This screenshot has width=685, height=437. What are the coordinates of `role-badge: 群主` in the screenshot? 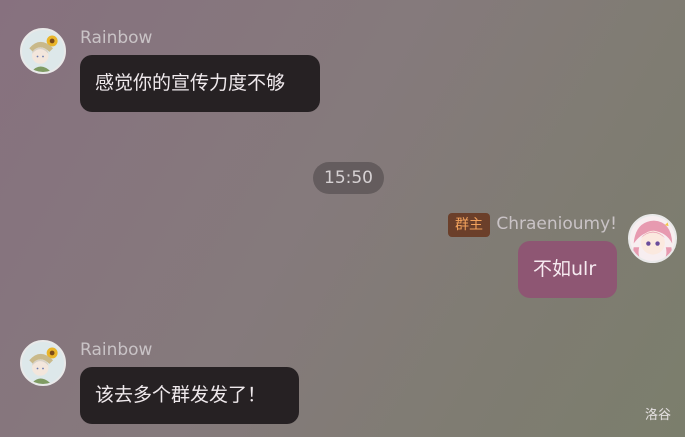 It's located at (469, 225).